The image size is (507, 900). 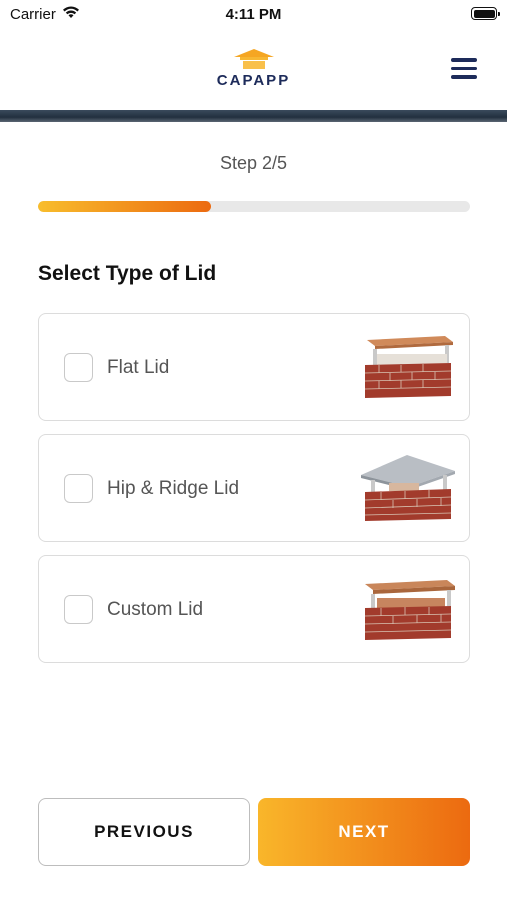 What do you see at coordinates (155, 609) in the screenshot?
I see `option-label: Custom Lid` at bounding box center [155, 609].